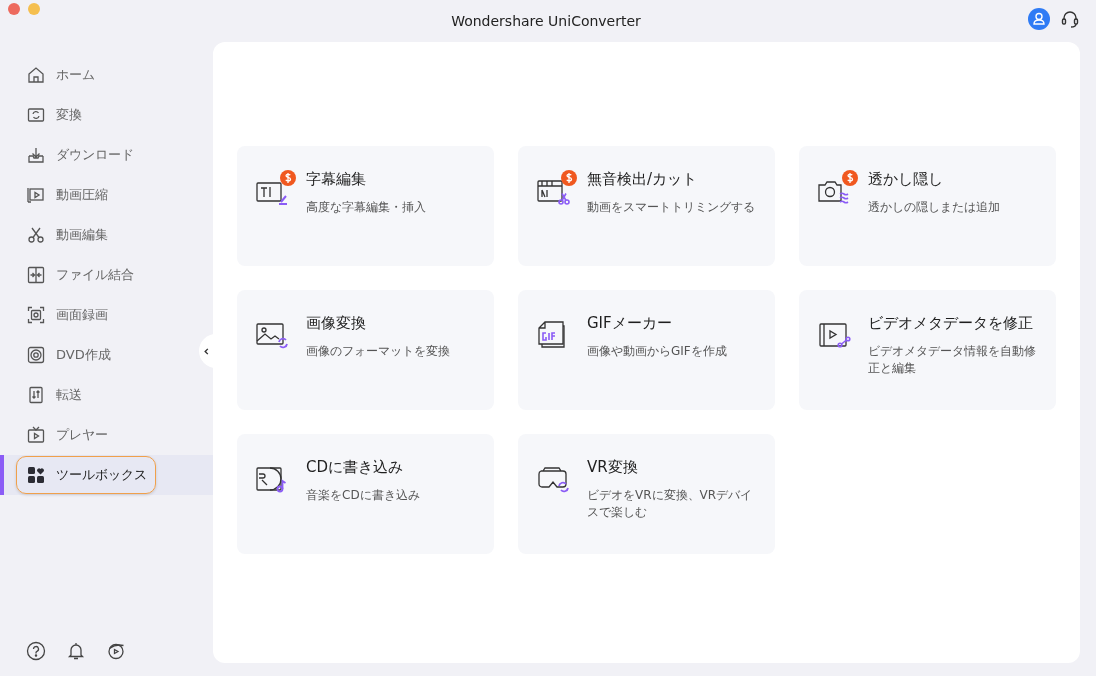 The height and width of the screenshot is (676, 1096). What do you see at coordinates (2, 475) in the screenshot?
I see `selection-bar` at bounding box center [2, 475].